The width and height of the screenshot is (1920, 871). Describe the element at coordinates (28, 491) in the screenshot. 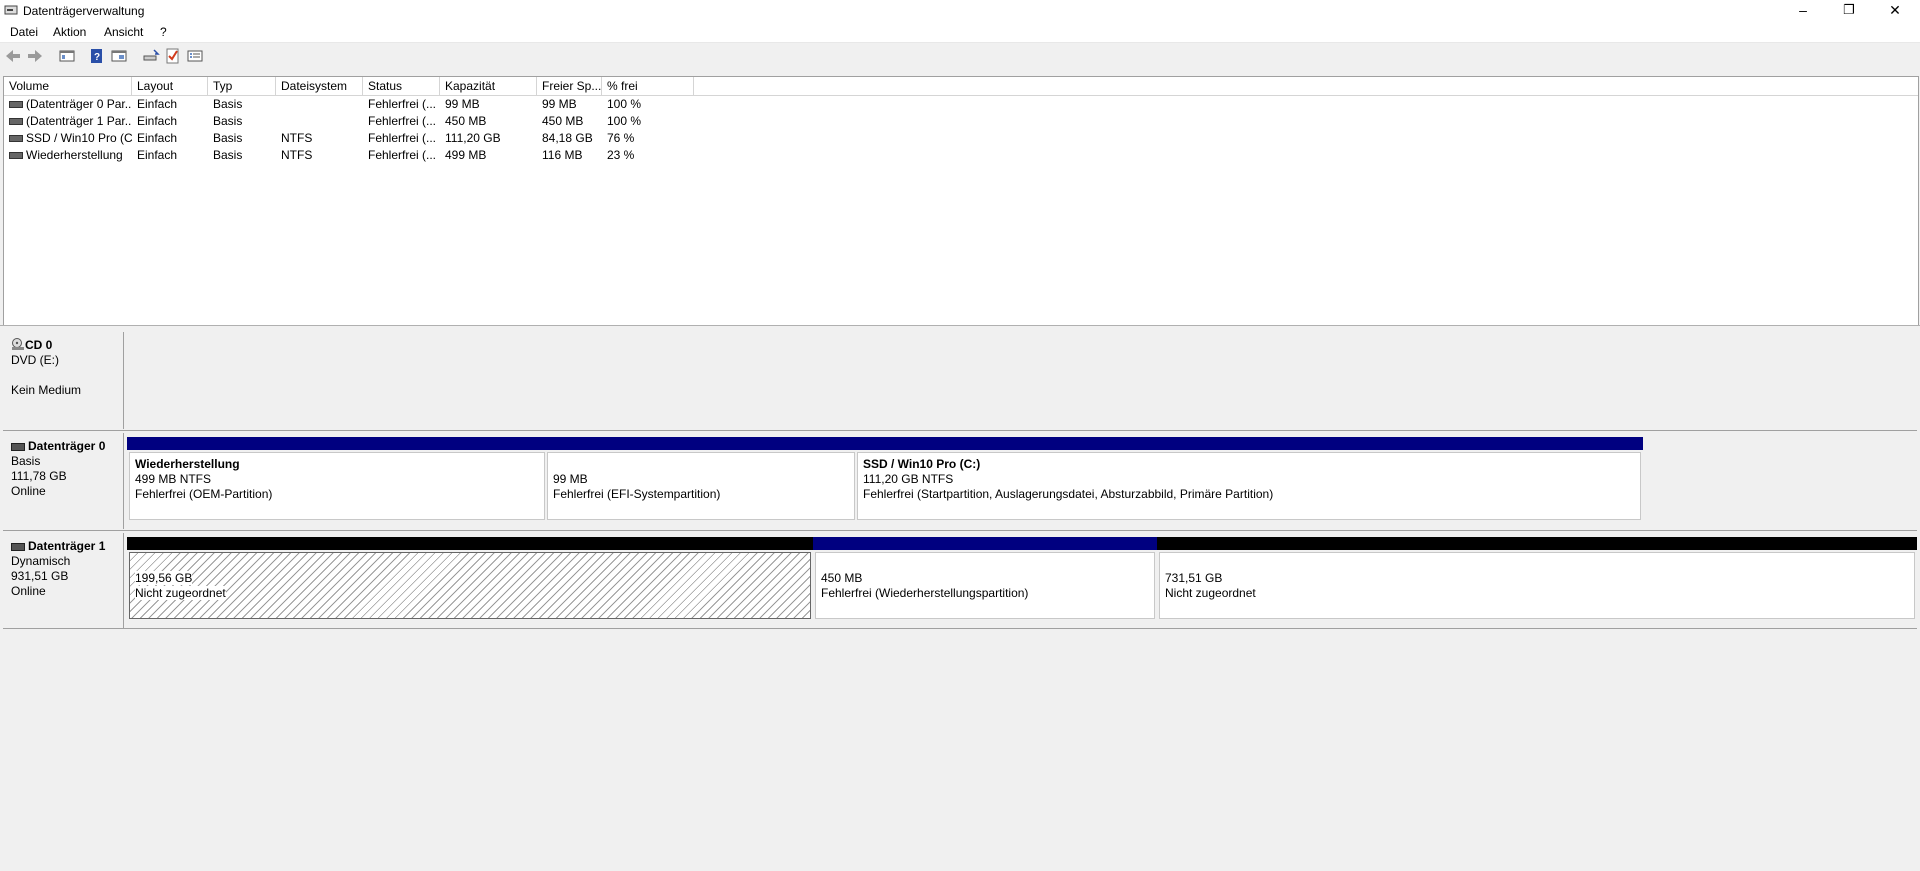

I see `disk0-status: Online` at that location.